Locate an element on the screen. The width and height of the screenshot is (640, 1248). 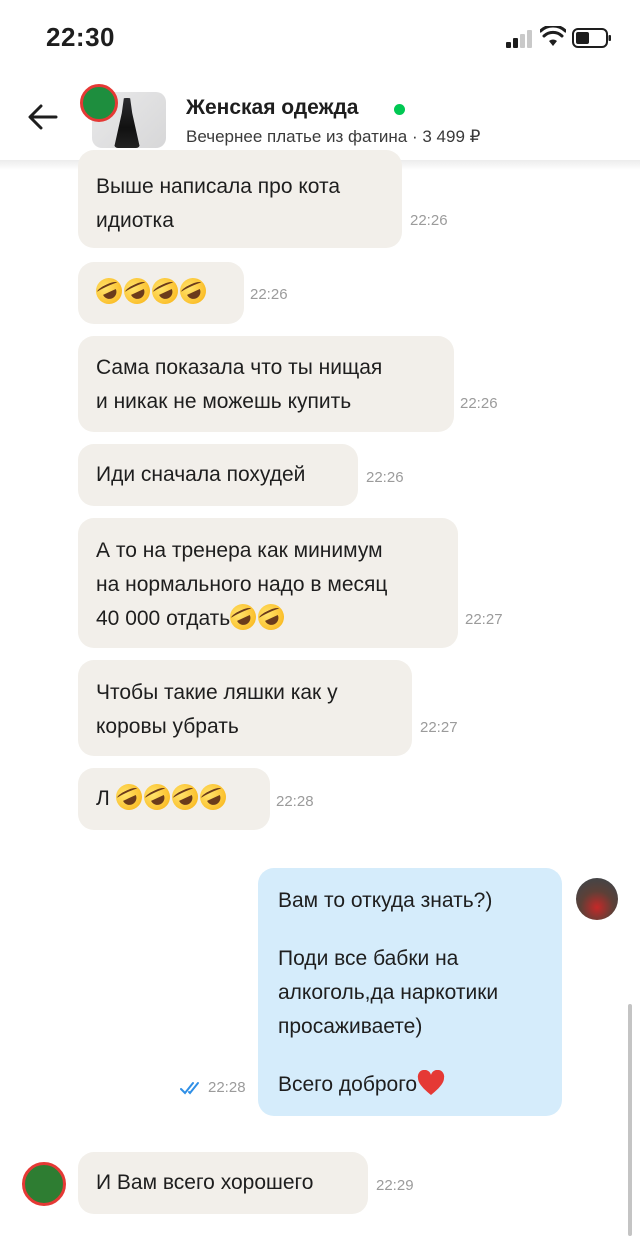
message-text: Л is located at coordinates (103, 798).